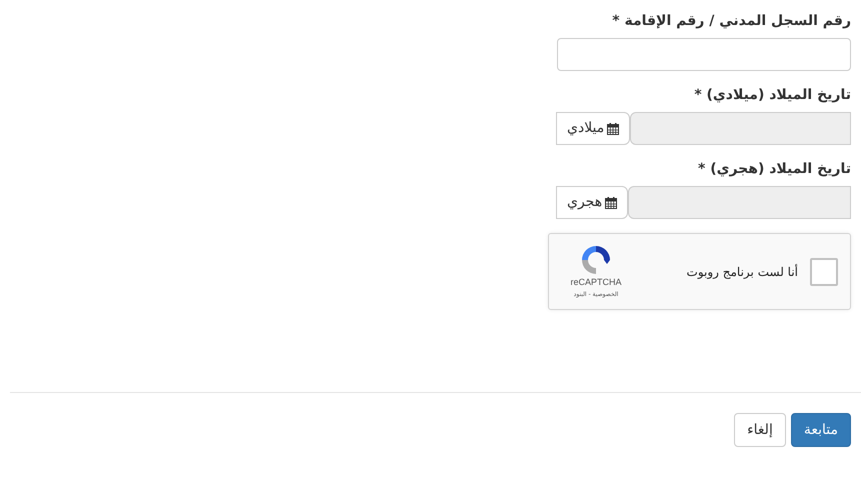 The image size is (861, 488). I want to click on captcha-checkbox, so click(824, 272).